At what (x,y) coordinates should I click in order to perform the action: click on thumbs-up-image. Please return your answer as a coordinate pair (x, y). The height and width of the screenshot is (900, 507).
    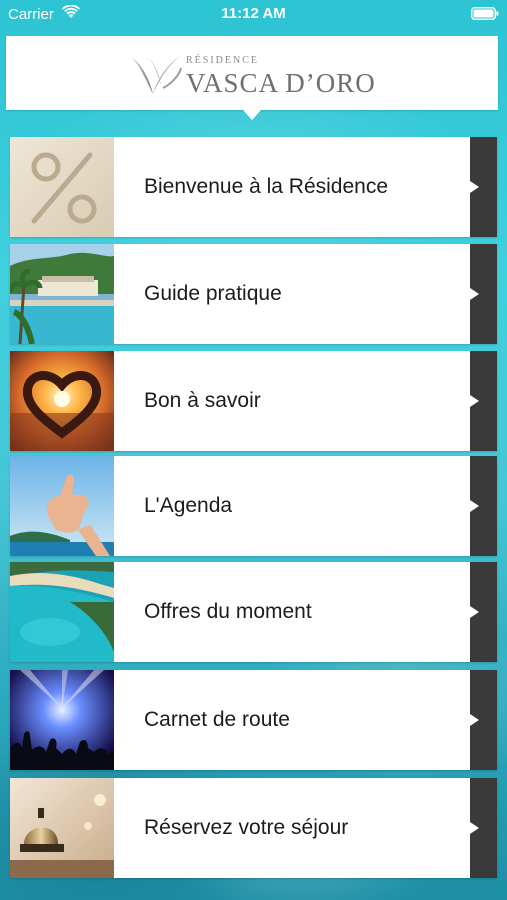
    Looking at the image, I should click on (62, 506).